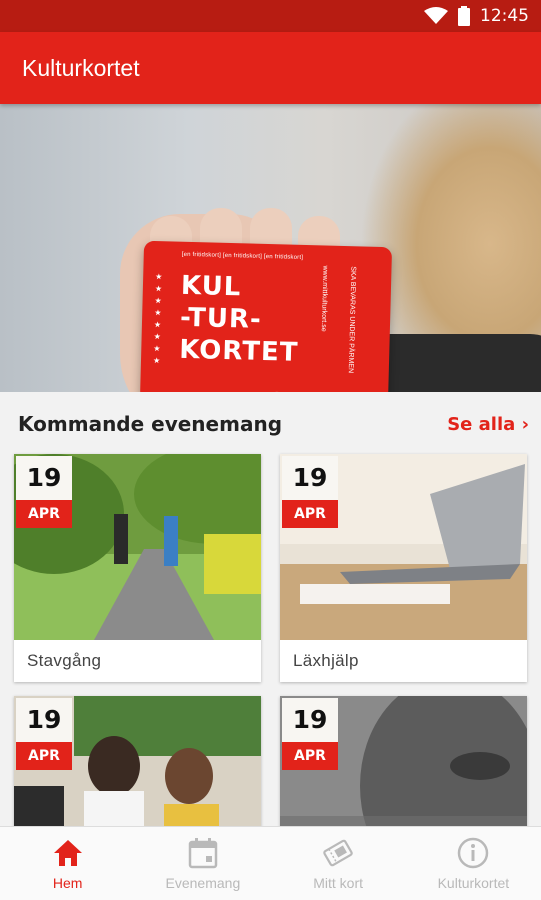  What do you see at coordinates (403, 568) in the screenshot?
I see `event-card: 19 APR Läxhjälp` at bounding box center [403, 568].